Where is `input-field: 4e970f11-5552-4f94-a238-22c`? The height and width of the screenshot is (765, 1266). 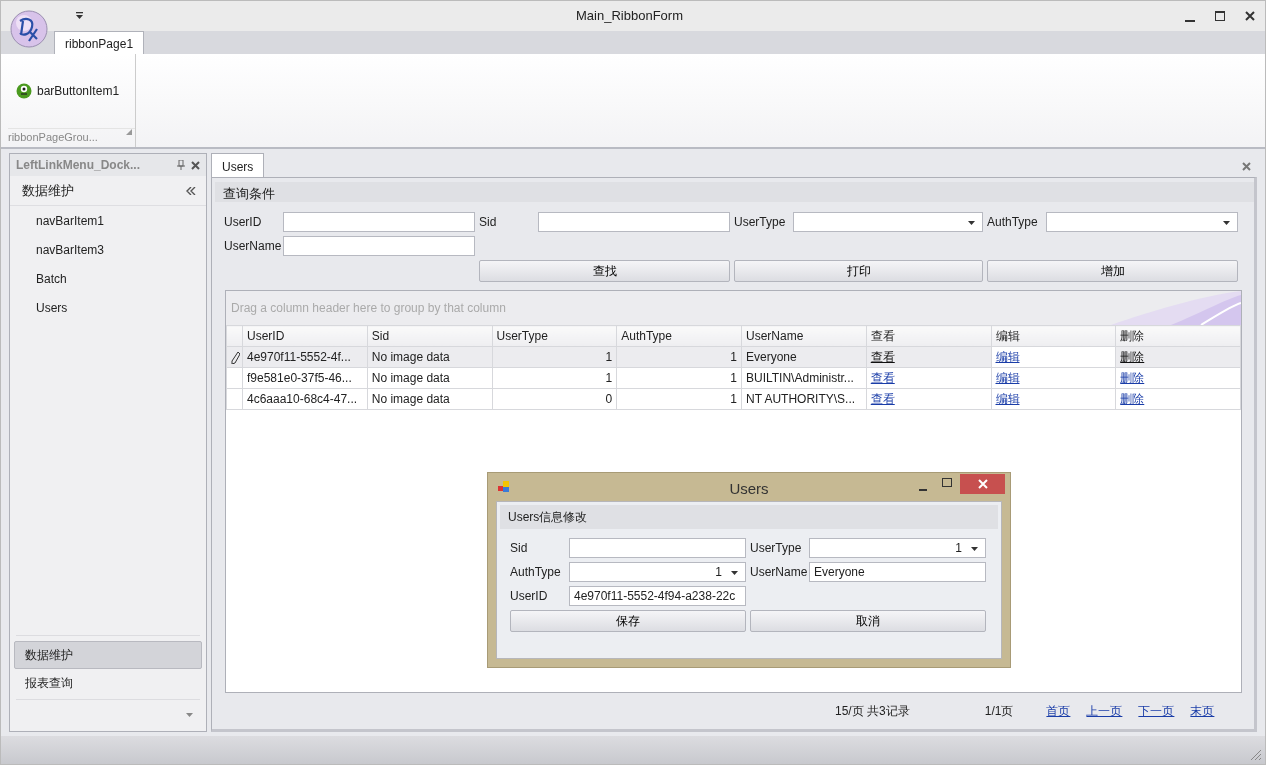 input-field: 4e970f11-5552-4f94-a238-22c is located at coordinates (657, 596).